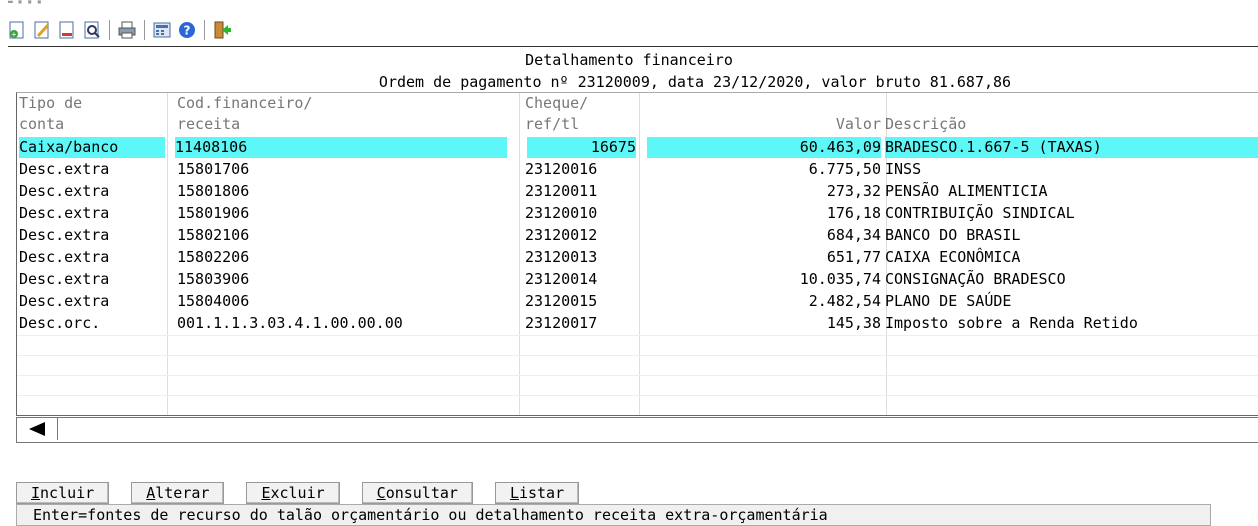  I want to click on cell-descricao: CONSIGNAÇÃO BRADESCO, so click(975, 279).